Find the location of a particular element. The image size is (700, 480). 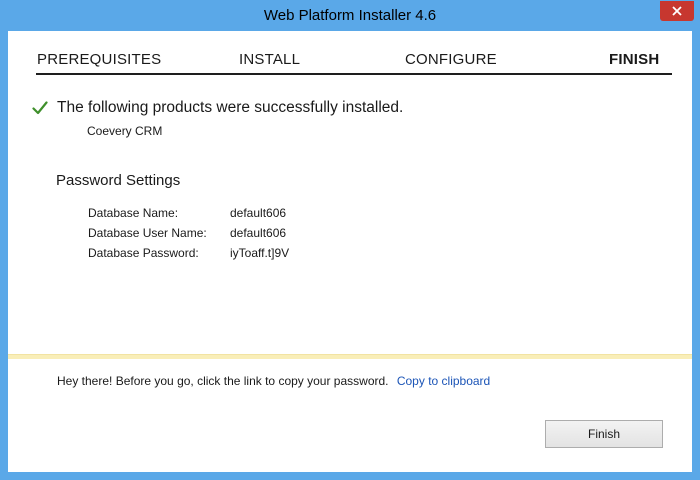

step-finish: FINISH is located at coordinates (634, 59).